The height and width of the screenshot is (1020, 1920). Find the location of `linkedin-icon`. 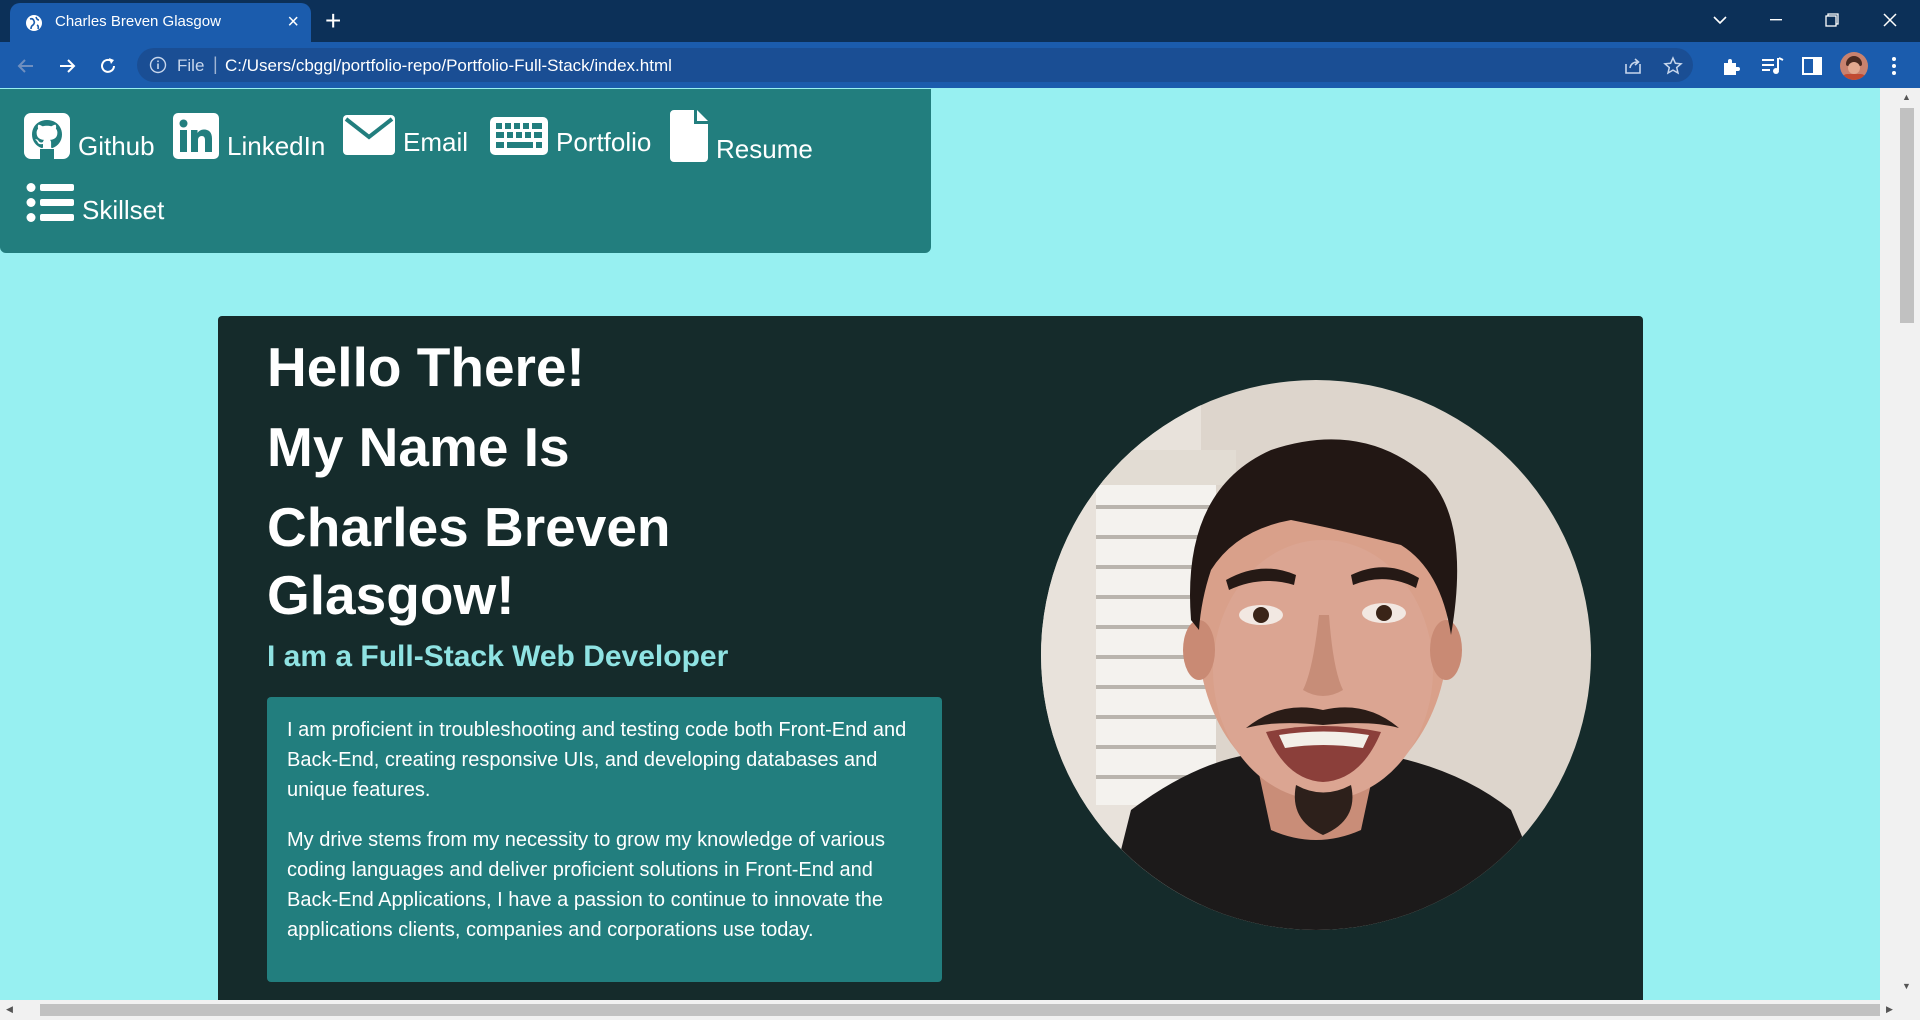

linkedin-icon is located at coordinates (196, 136).